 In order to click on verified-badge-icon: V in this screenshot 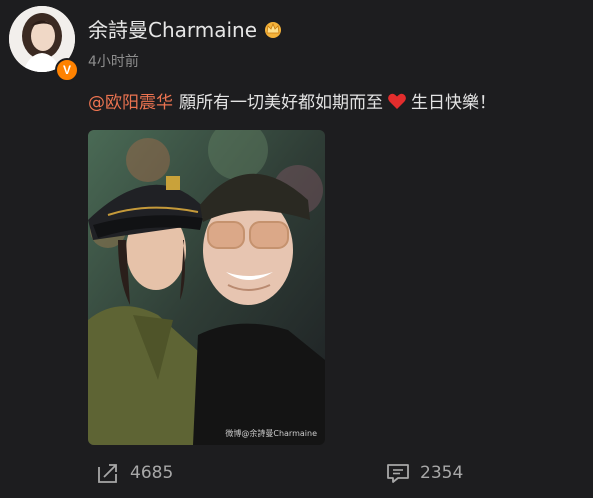, I will do `click(67, 70)`.